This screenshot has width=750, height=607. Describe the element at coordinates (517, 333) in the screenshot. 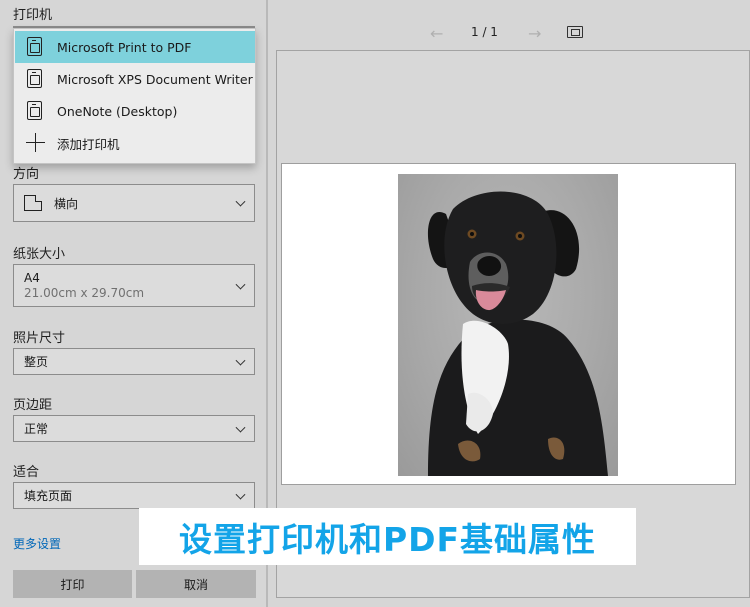

I see `dog-illustration` at that location.